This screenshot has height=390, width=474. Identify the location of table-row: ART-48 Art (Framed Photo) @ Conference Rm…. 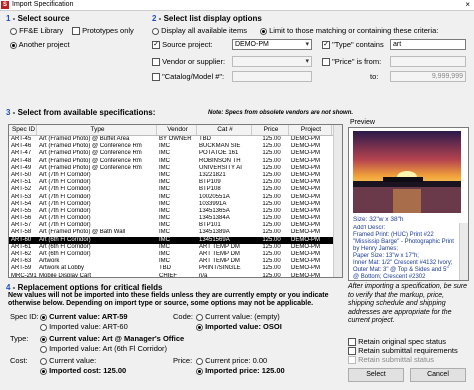
(175, 161).